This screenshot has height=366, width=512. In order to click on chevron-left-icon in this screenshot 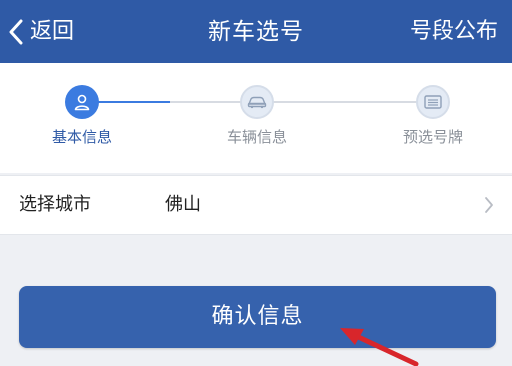, I will do `click(16, 32)`.